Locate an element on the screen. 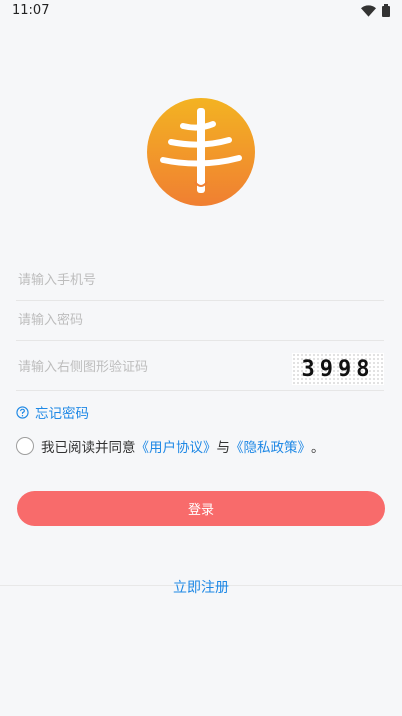 The width and height of the screenshot is (402, 716). app-logo is located at coordinates (201, 152).